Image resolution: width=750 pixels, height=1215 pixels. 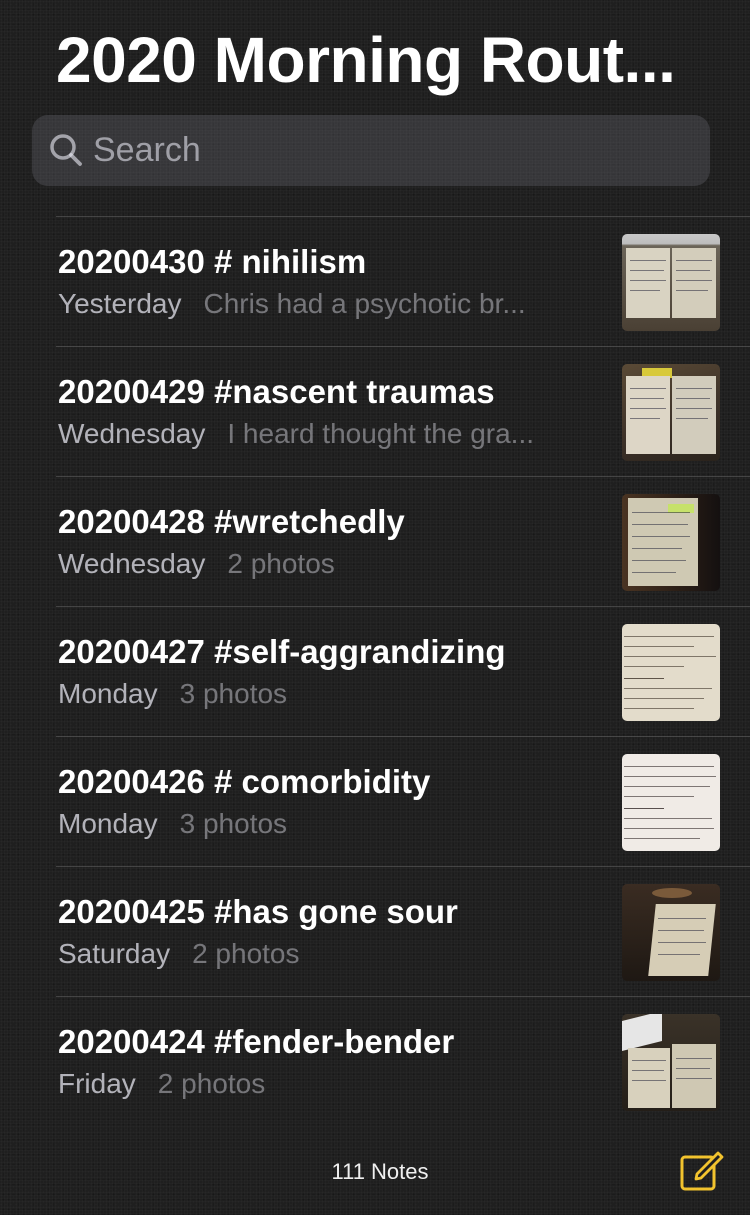 I want to click on notes-count: 111 Notes, so click(x=380, y=1171).